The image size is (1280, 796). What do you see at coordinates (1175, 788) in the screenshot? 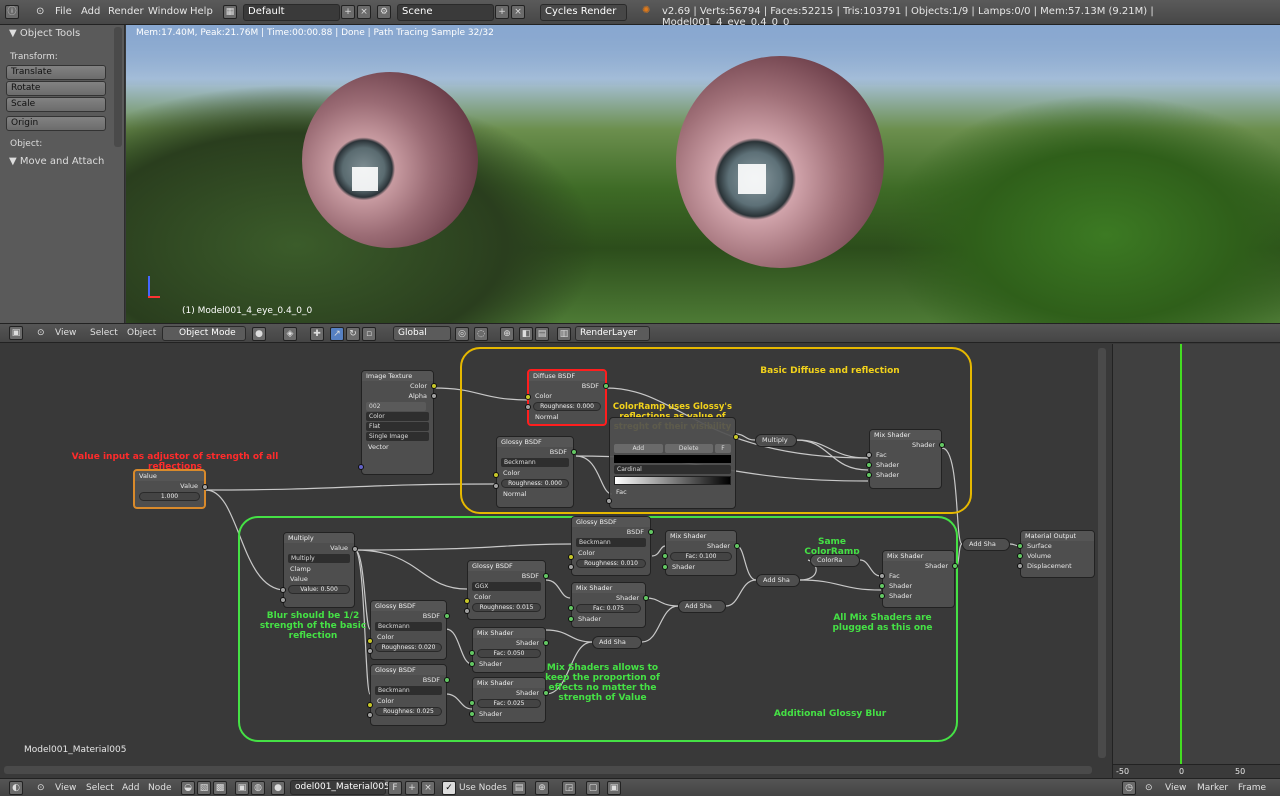
I see `timeline-view-menu: View` at bounding box center [1175, 788].